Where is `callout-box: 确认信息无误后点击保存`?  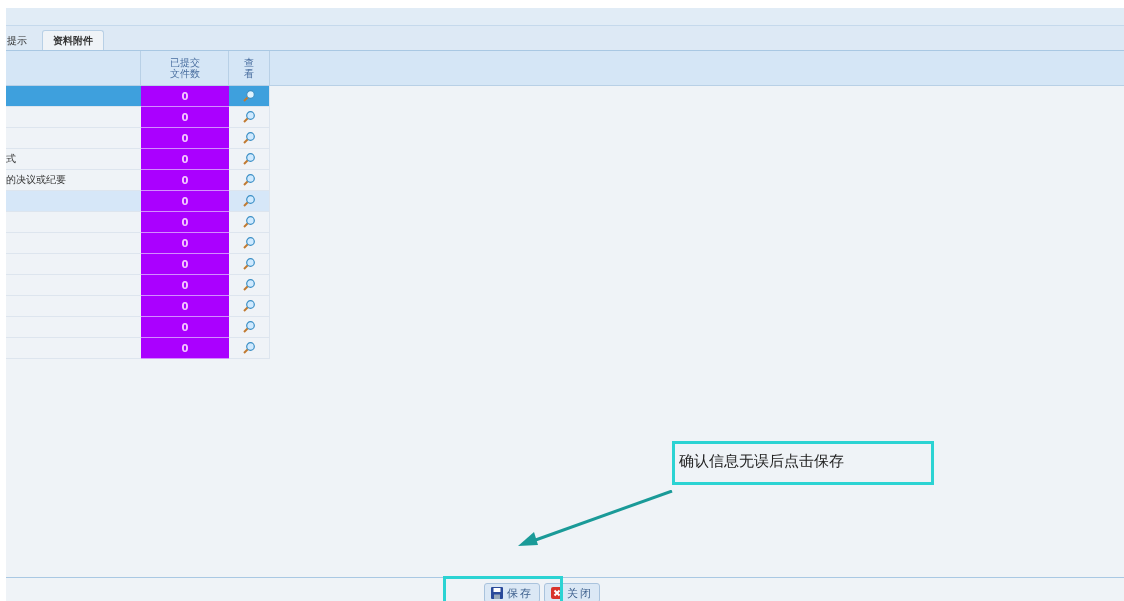
callout-box: 确认信息无误后点击保存 is located at coordinates (803, 463).